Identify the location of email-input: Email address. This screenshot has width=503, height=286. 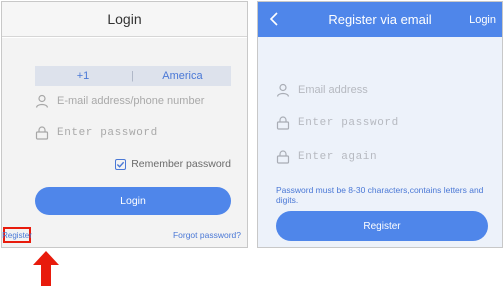
(333, 90).